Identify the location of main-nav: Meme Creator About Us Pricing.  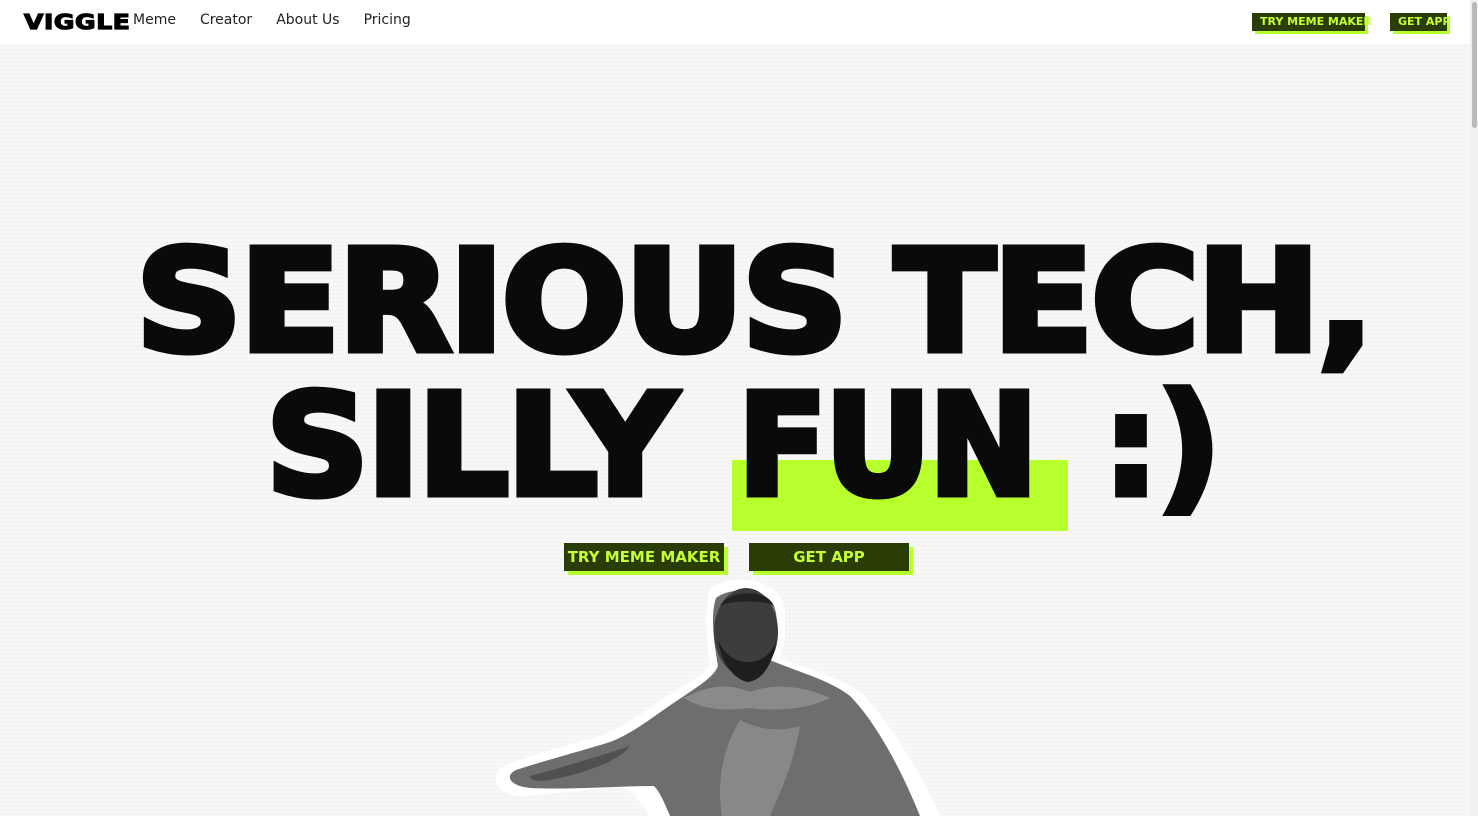
(284, 20).